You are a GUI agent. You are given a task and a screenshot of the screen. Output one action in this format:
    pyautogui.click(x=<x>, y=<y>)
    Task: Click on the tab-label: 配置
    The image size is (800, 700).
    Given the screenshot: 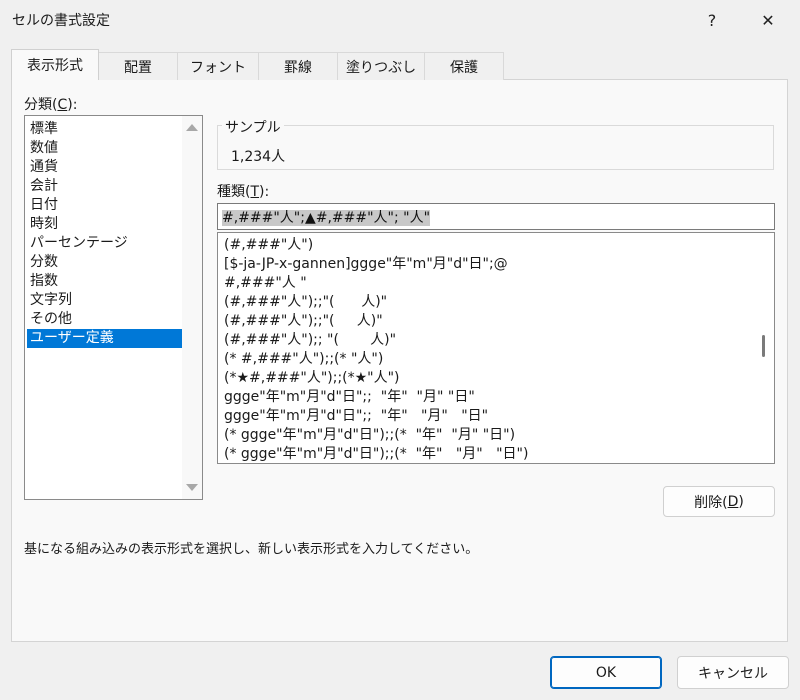 What is the action you would take?
    pyautogui.click(x=138, y=67)
    